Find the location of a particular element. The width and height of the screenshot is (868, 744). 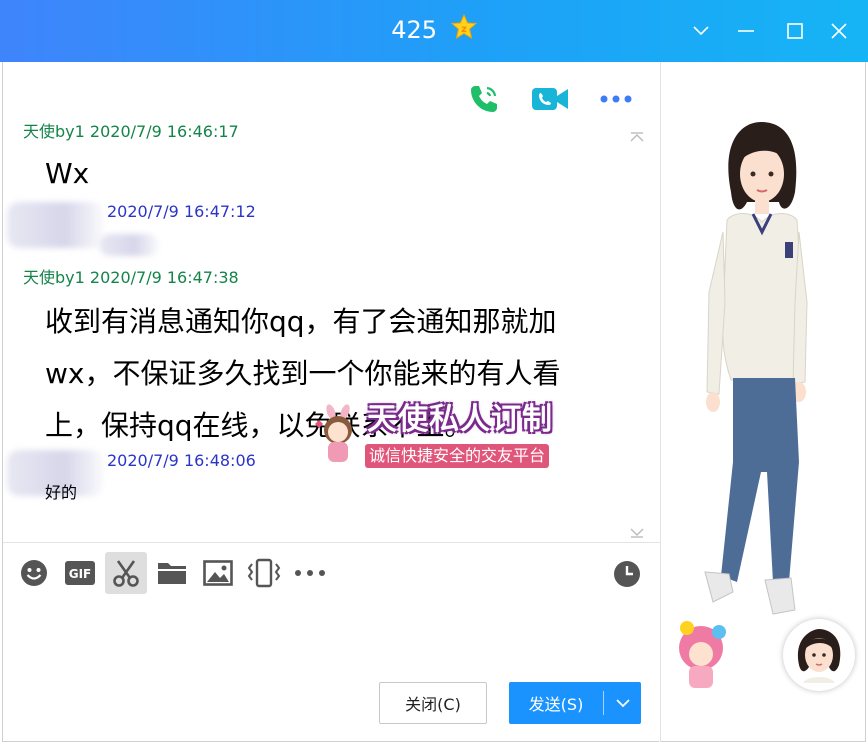

message-line: 上，保持qq在线，以免联系不上。 is located at coordinates (259, 425).